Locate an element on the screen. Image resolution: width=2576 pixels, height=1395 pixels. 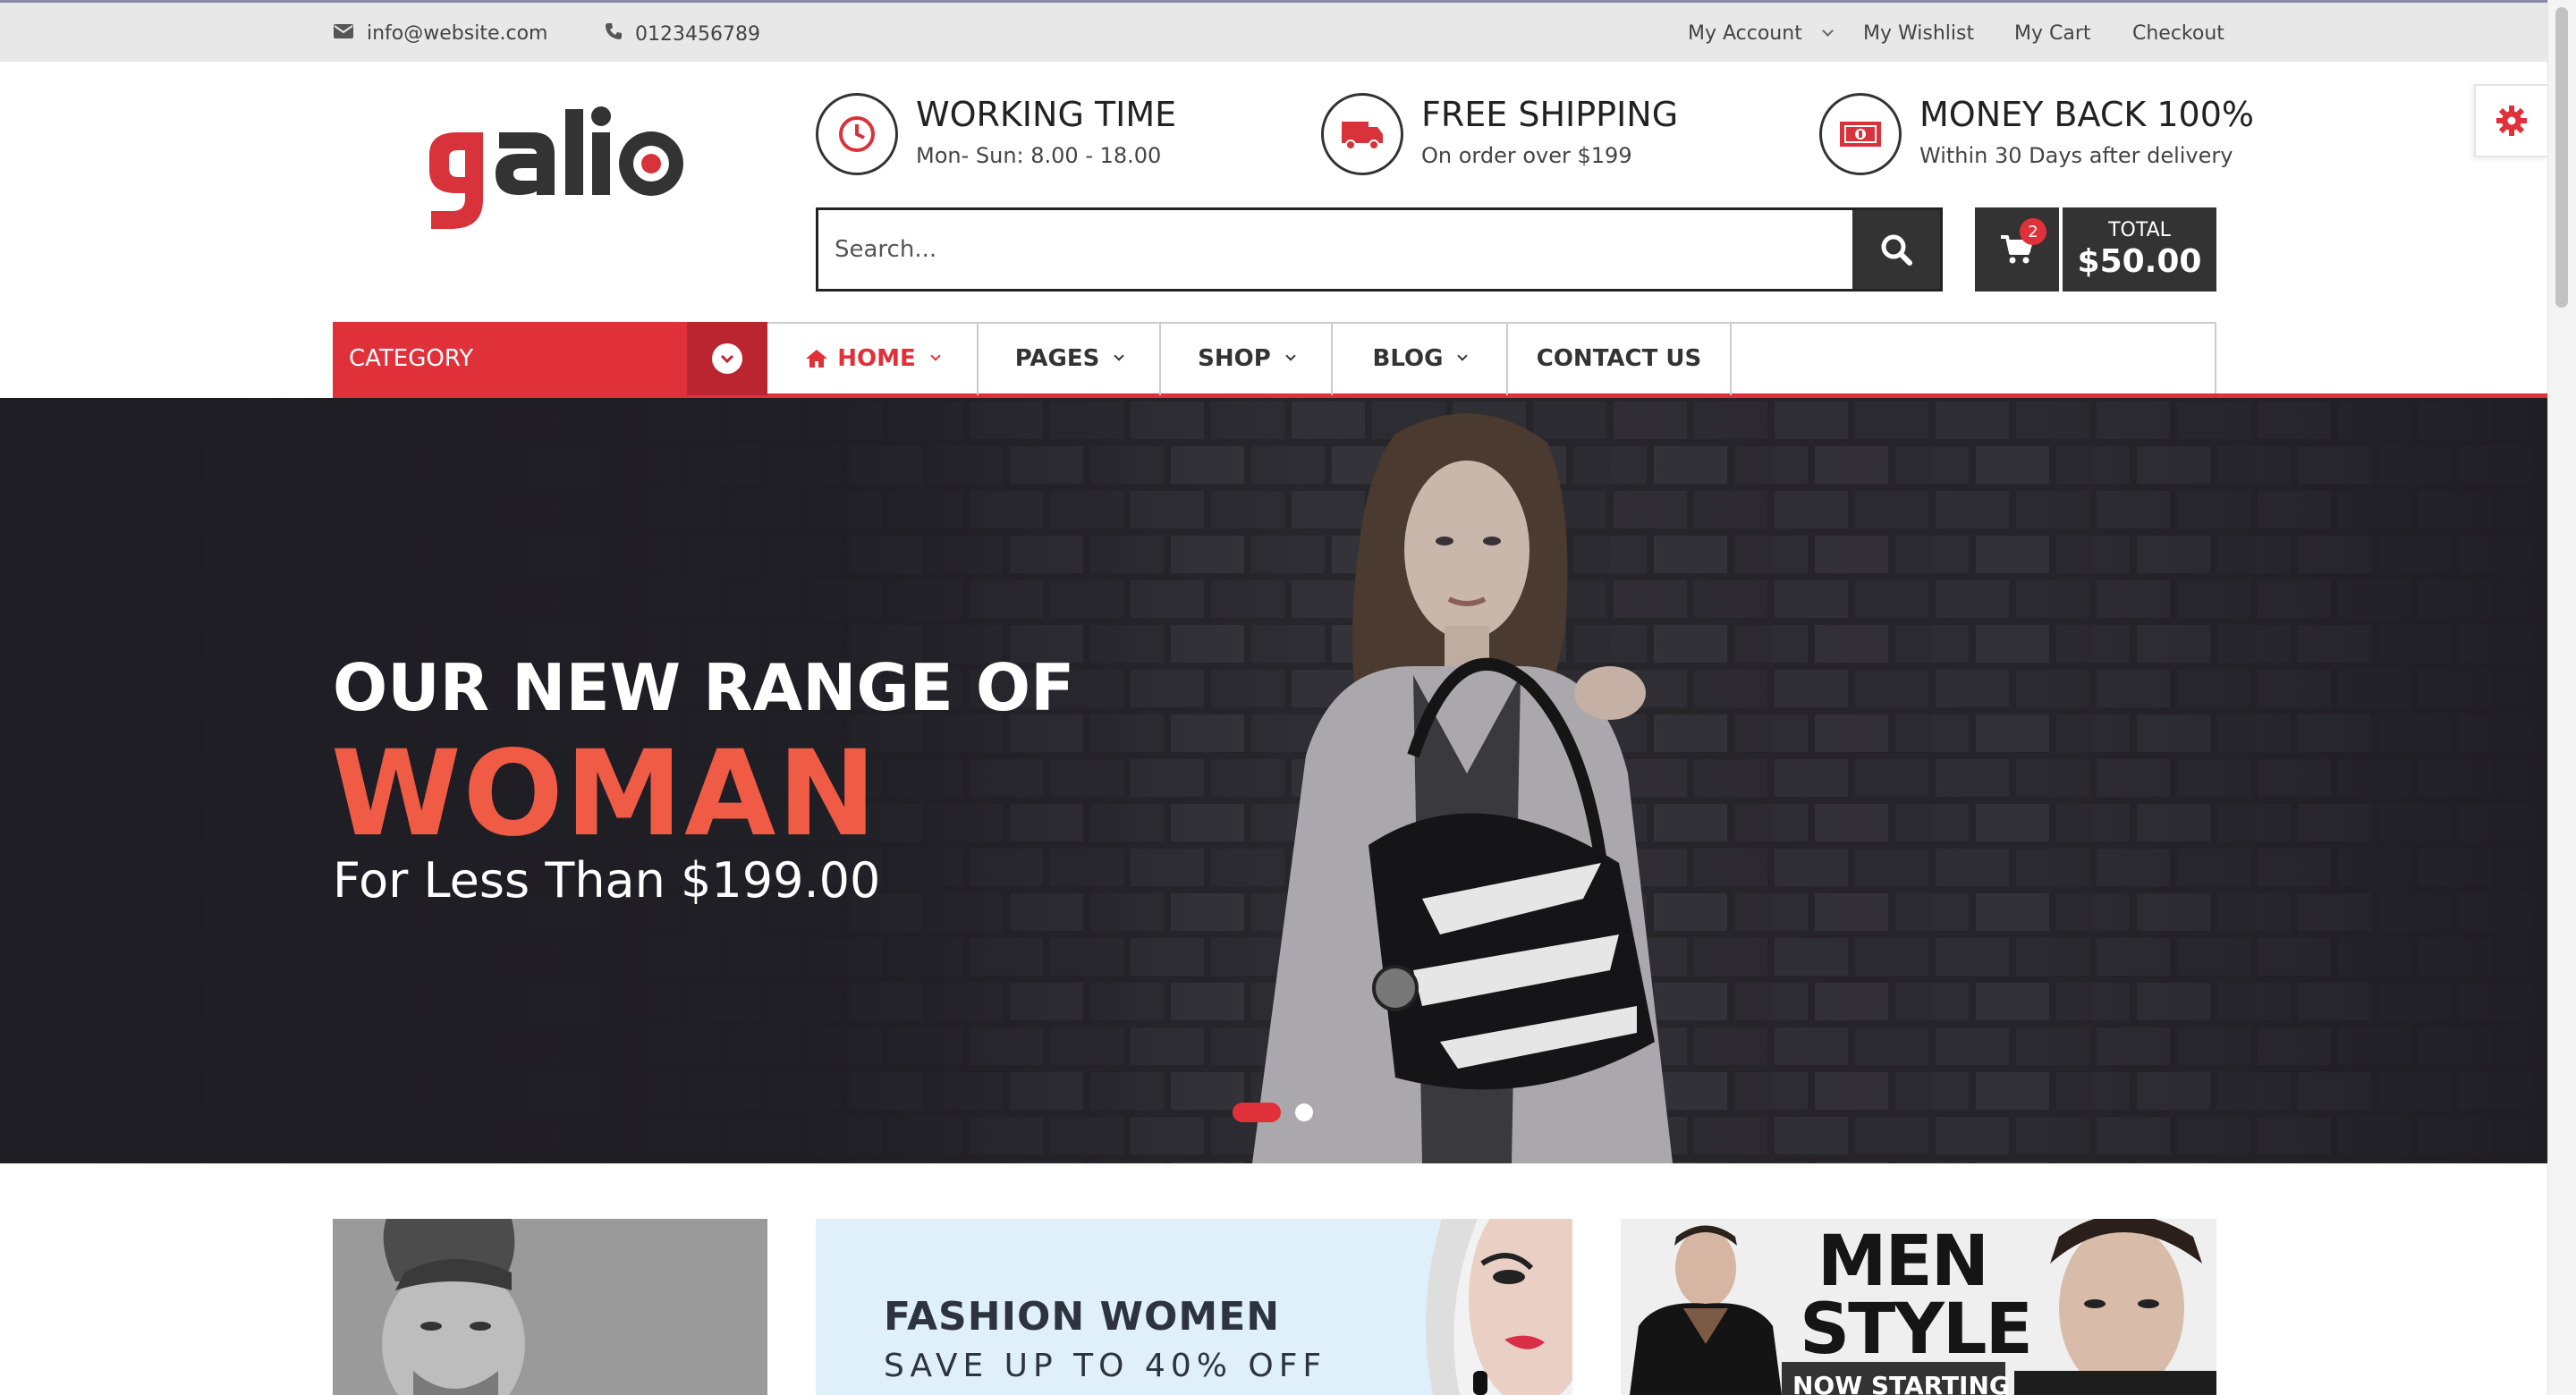
my-wishlist-label: My Wishlist is located at coordinates (1919, 33).